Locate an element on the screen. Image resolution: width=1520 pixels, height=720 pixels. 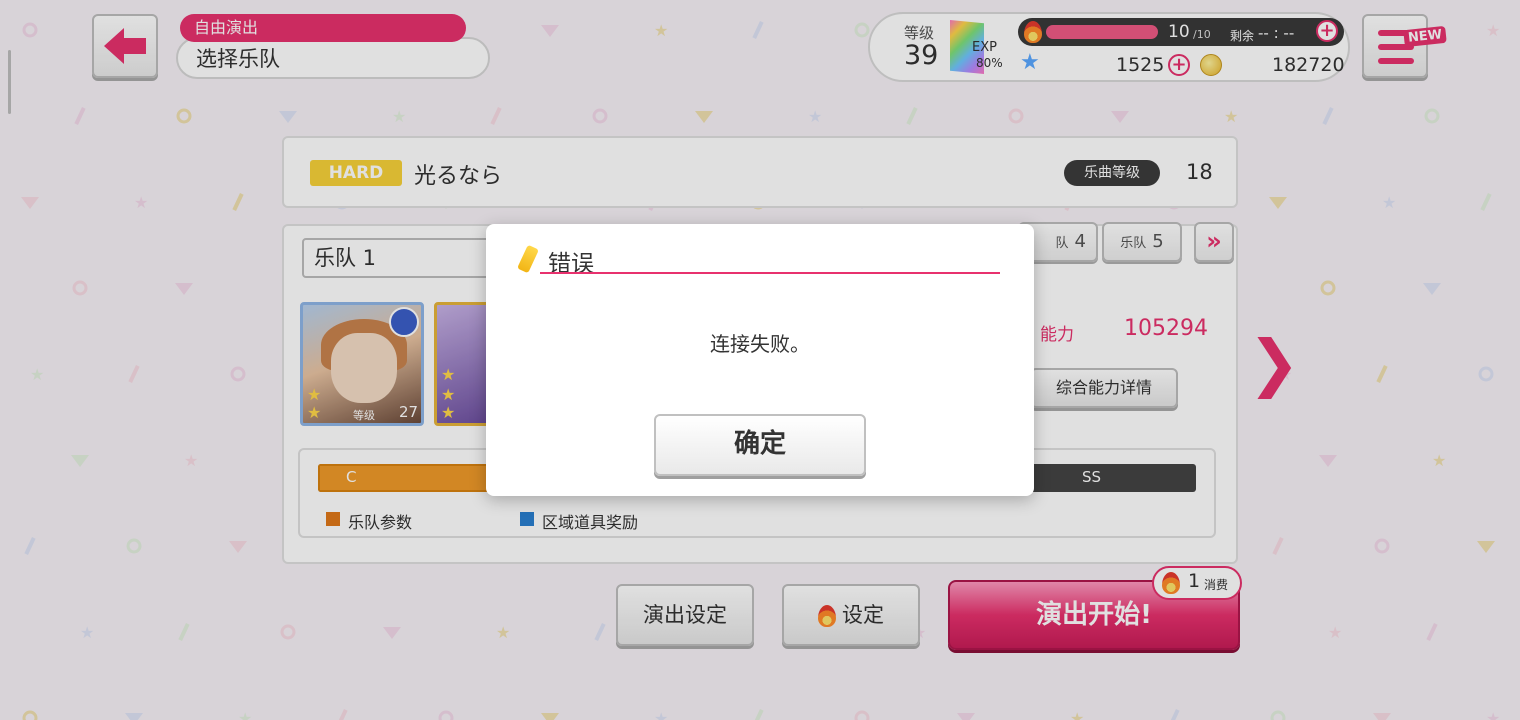
dialog-message: 连接失败。 is located at coordinates (760, 344).